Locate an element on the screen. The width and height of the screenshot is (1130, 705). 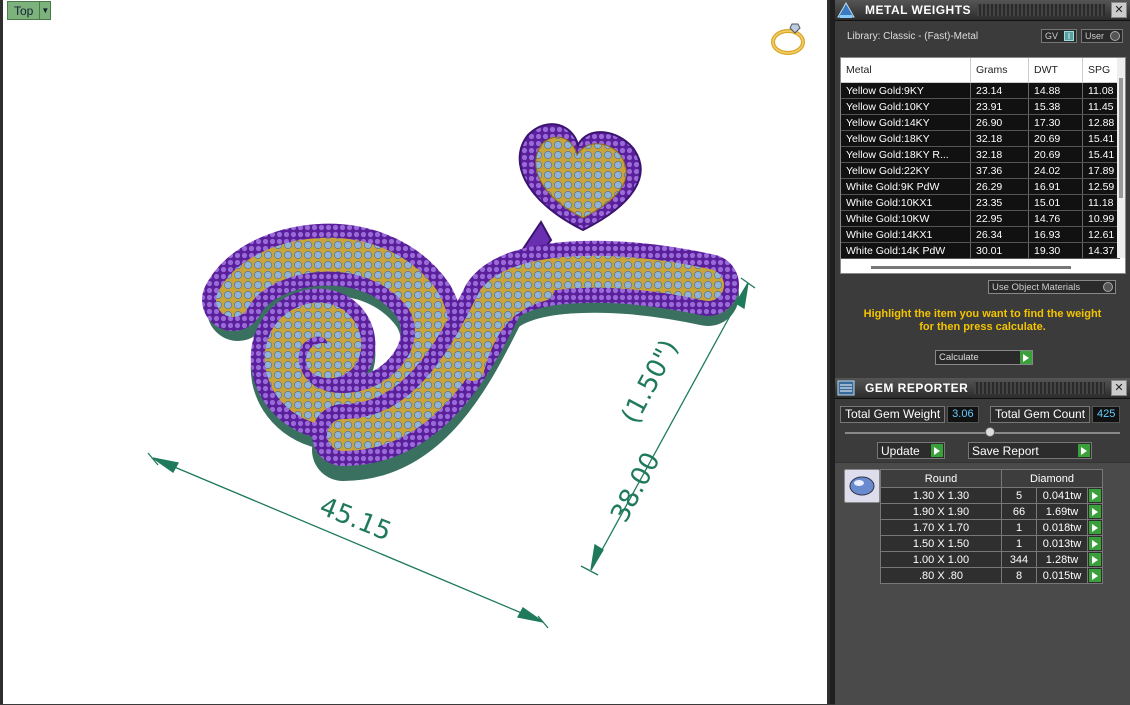
gem-row: 1.70 X 1.70 1 0.018tw is located at coordinates (991, 527).